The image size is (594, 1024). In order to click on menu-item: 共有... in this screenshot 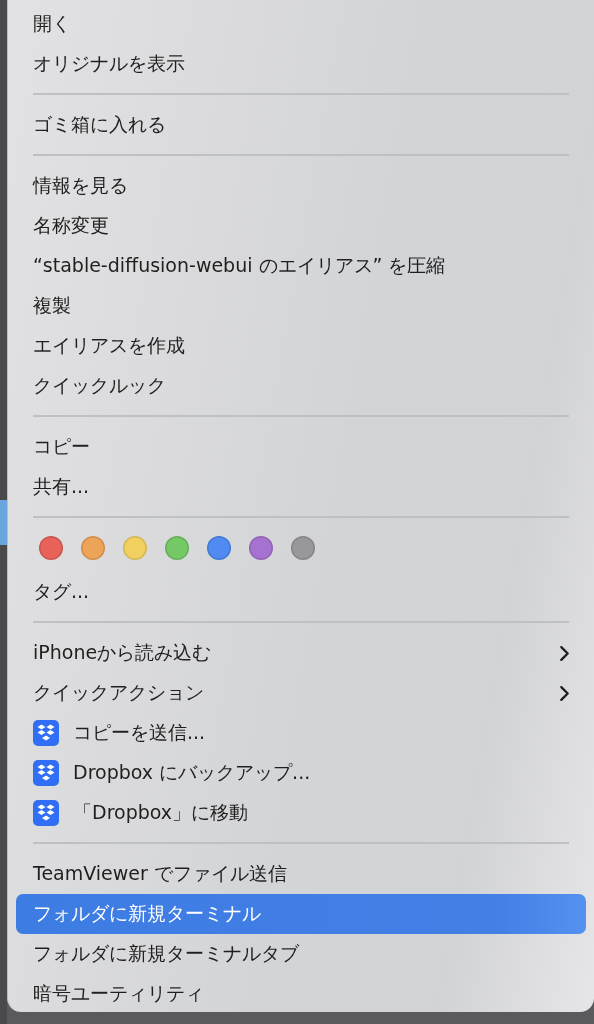, I will do `click(301, 487)`.